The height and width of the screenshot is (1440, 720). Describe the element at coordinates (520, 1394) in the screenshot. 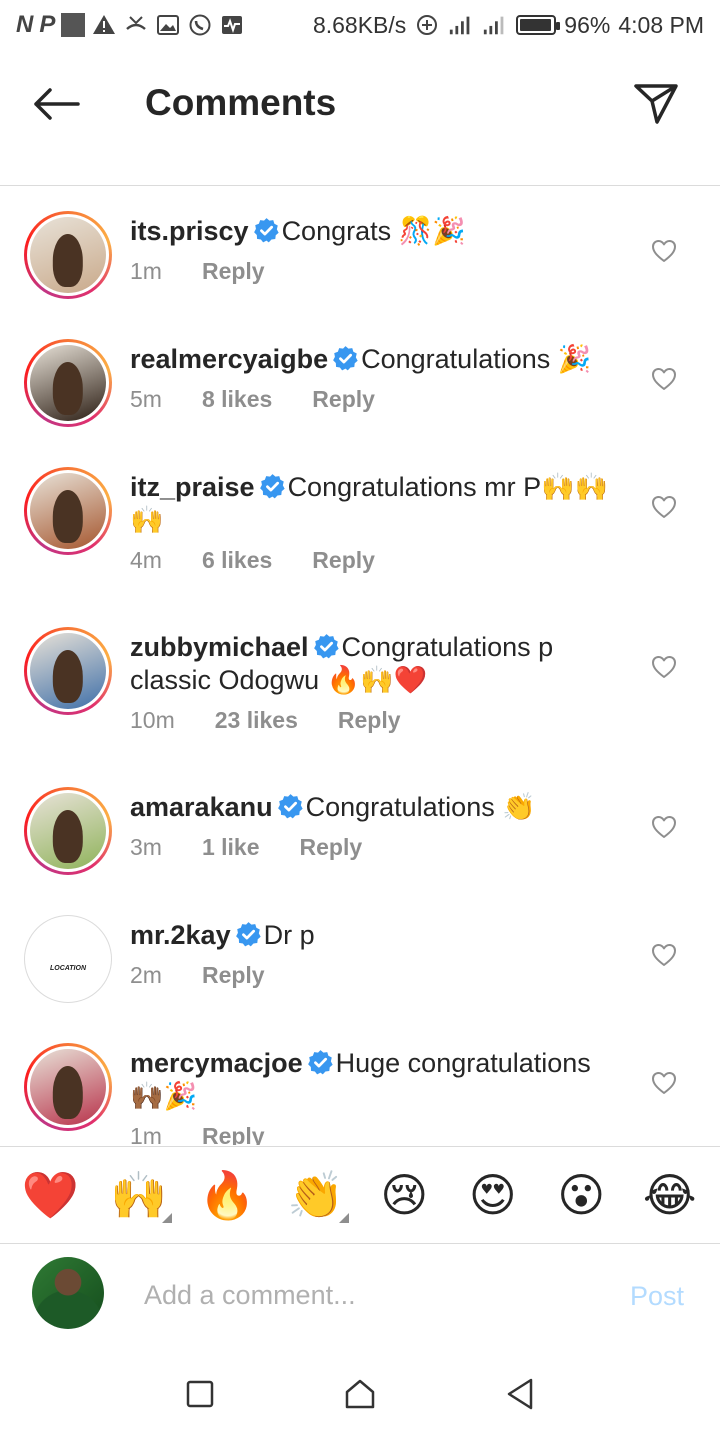

I see `back-nav-button` at that location.